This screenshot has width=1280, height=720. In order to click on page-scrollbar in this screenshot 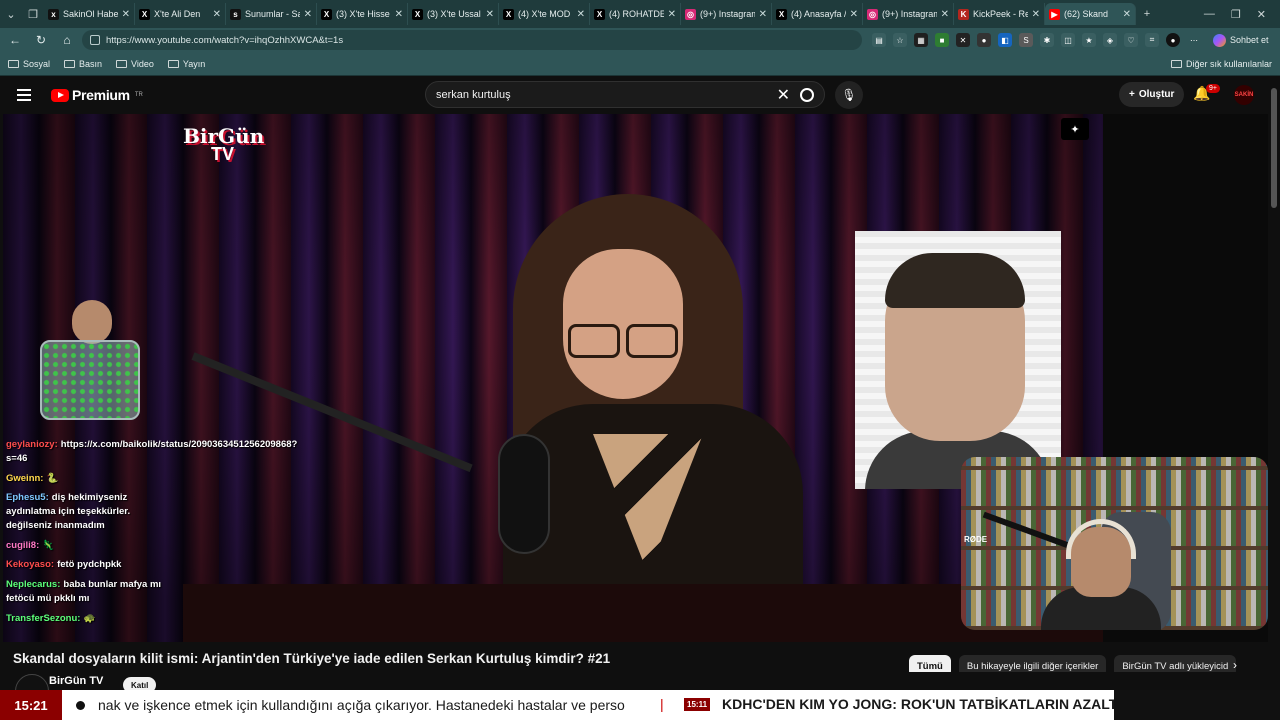, I will do `click(1274, 383)`.